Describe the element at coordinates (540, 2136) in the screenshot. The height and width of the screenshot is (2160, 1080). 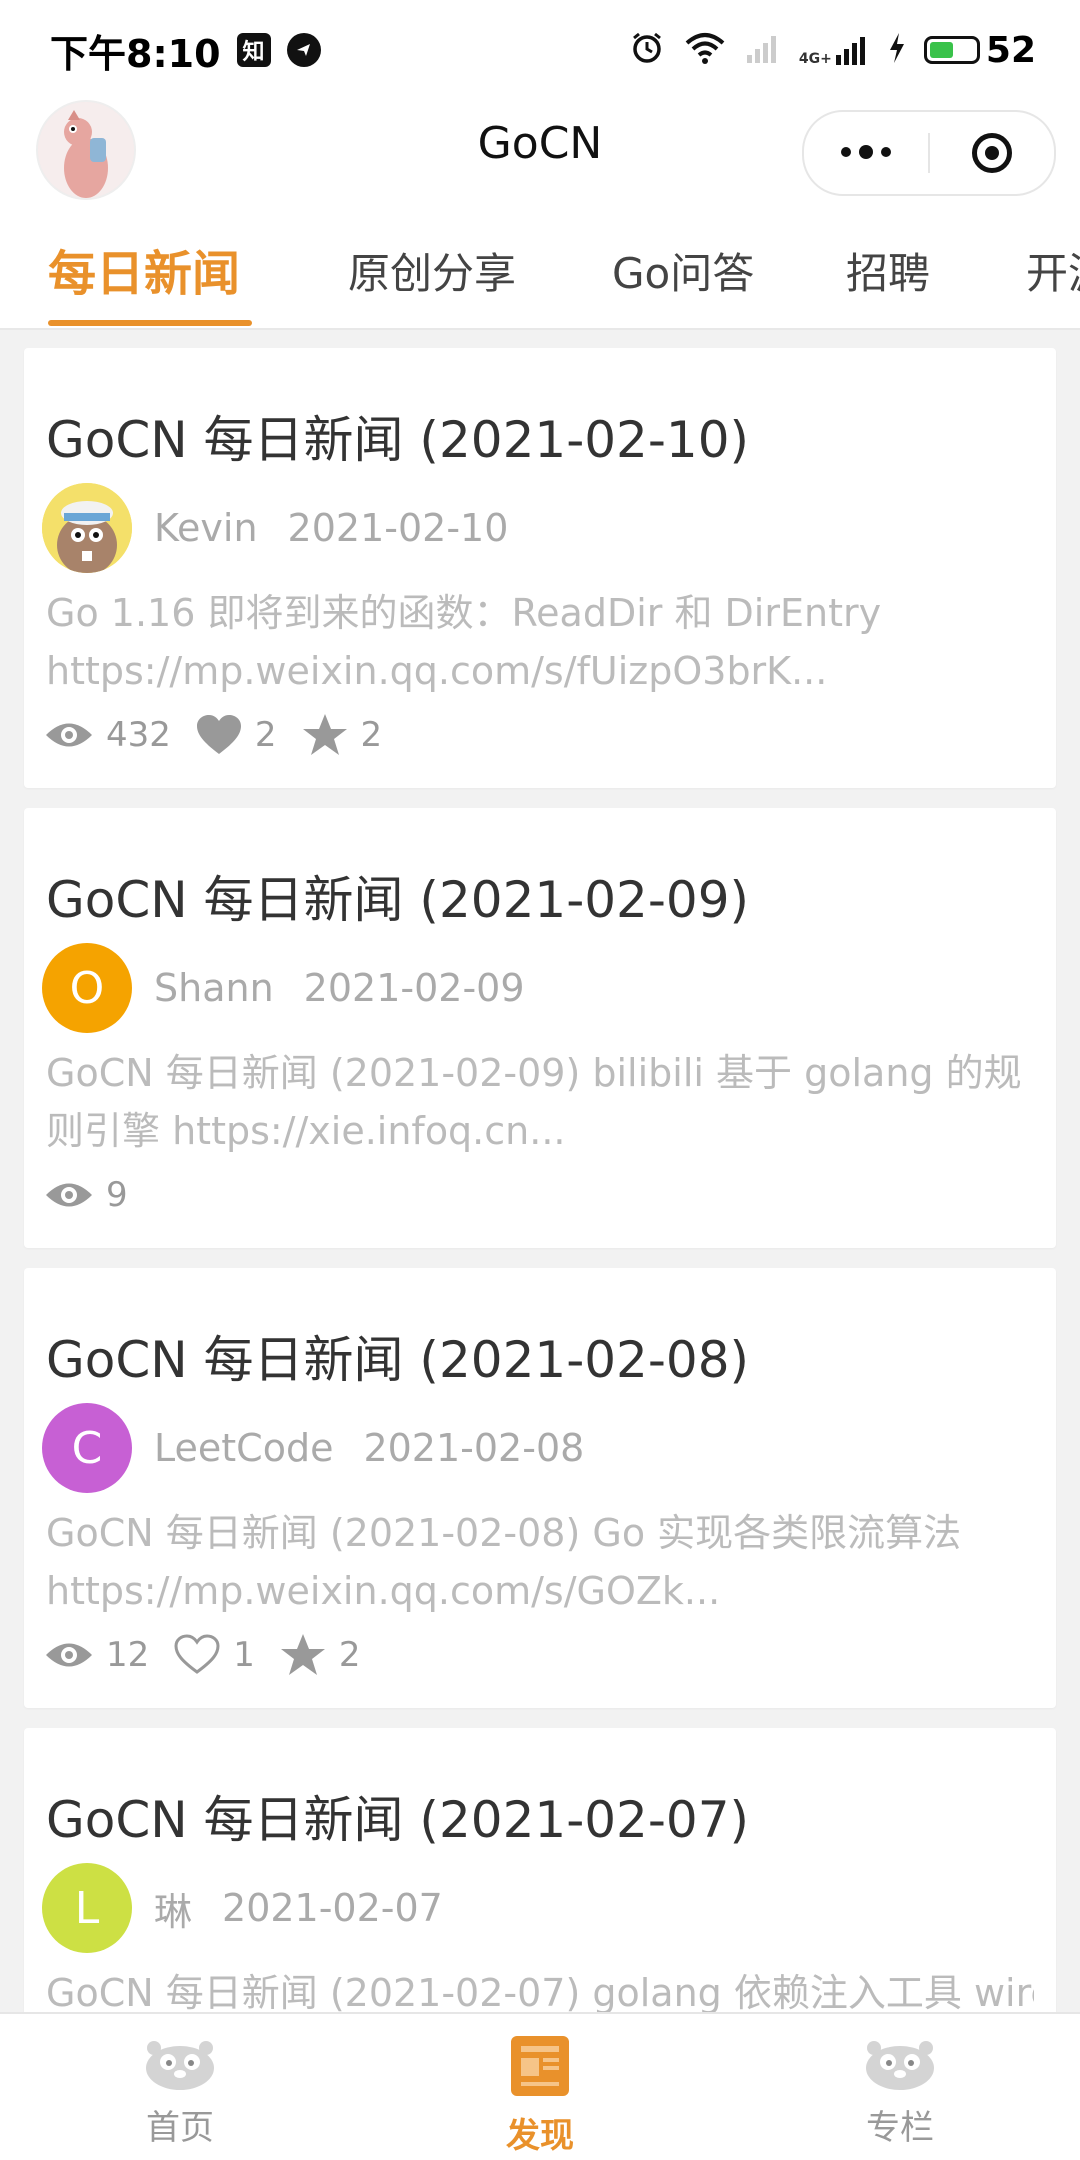
I see `nav-discover-label: 发现` at that location.